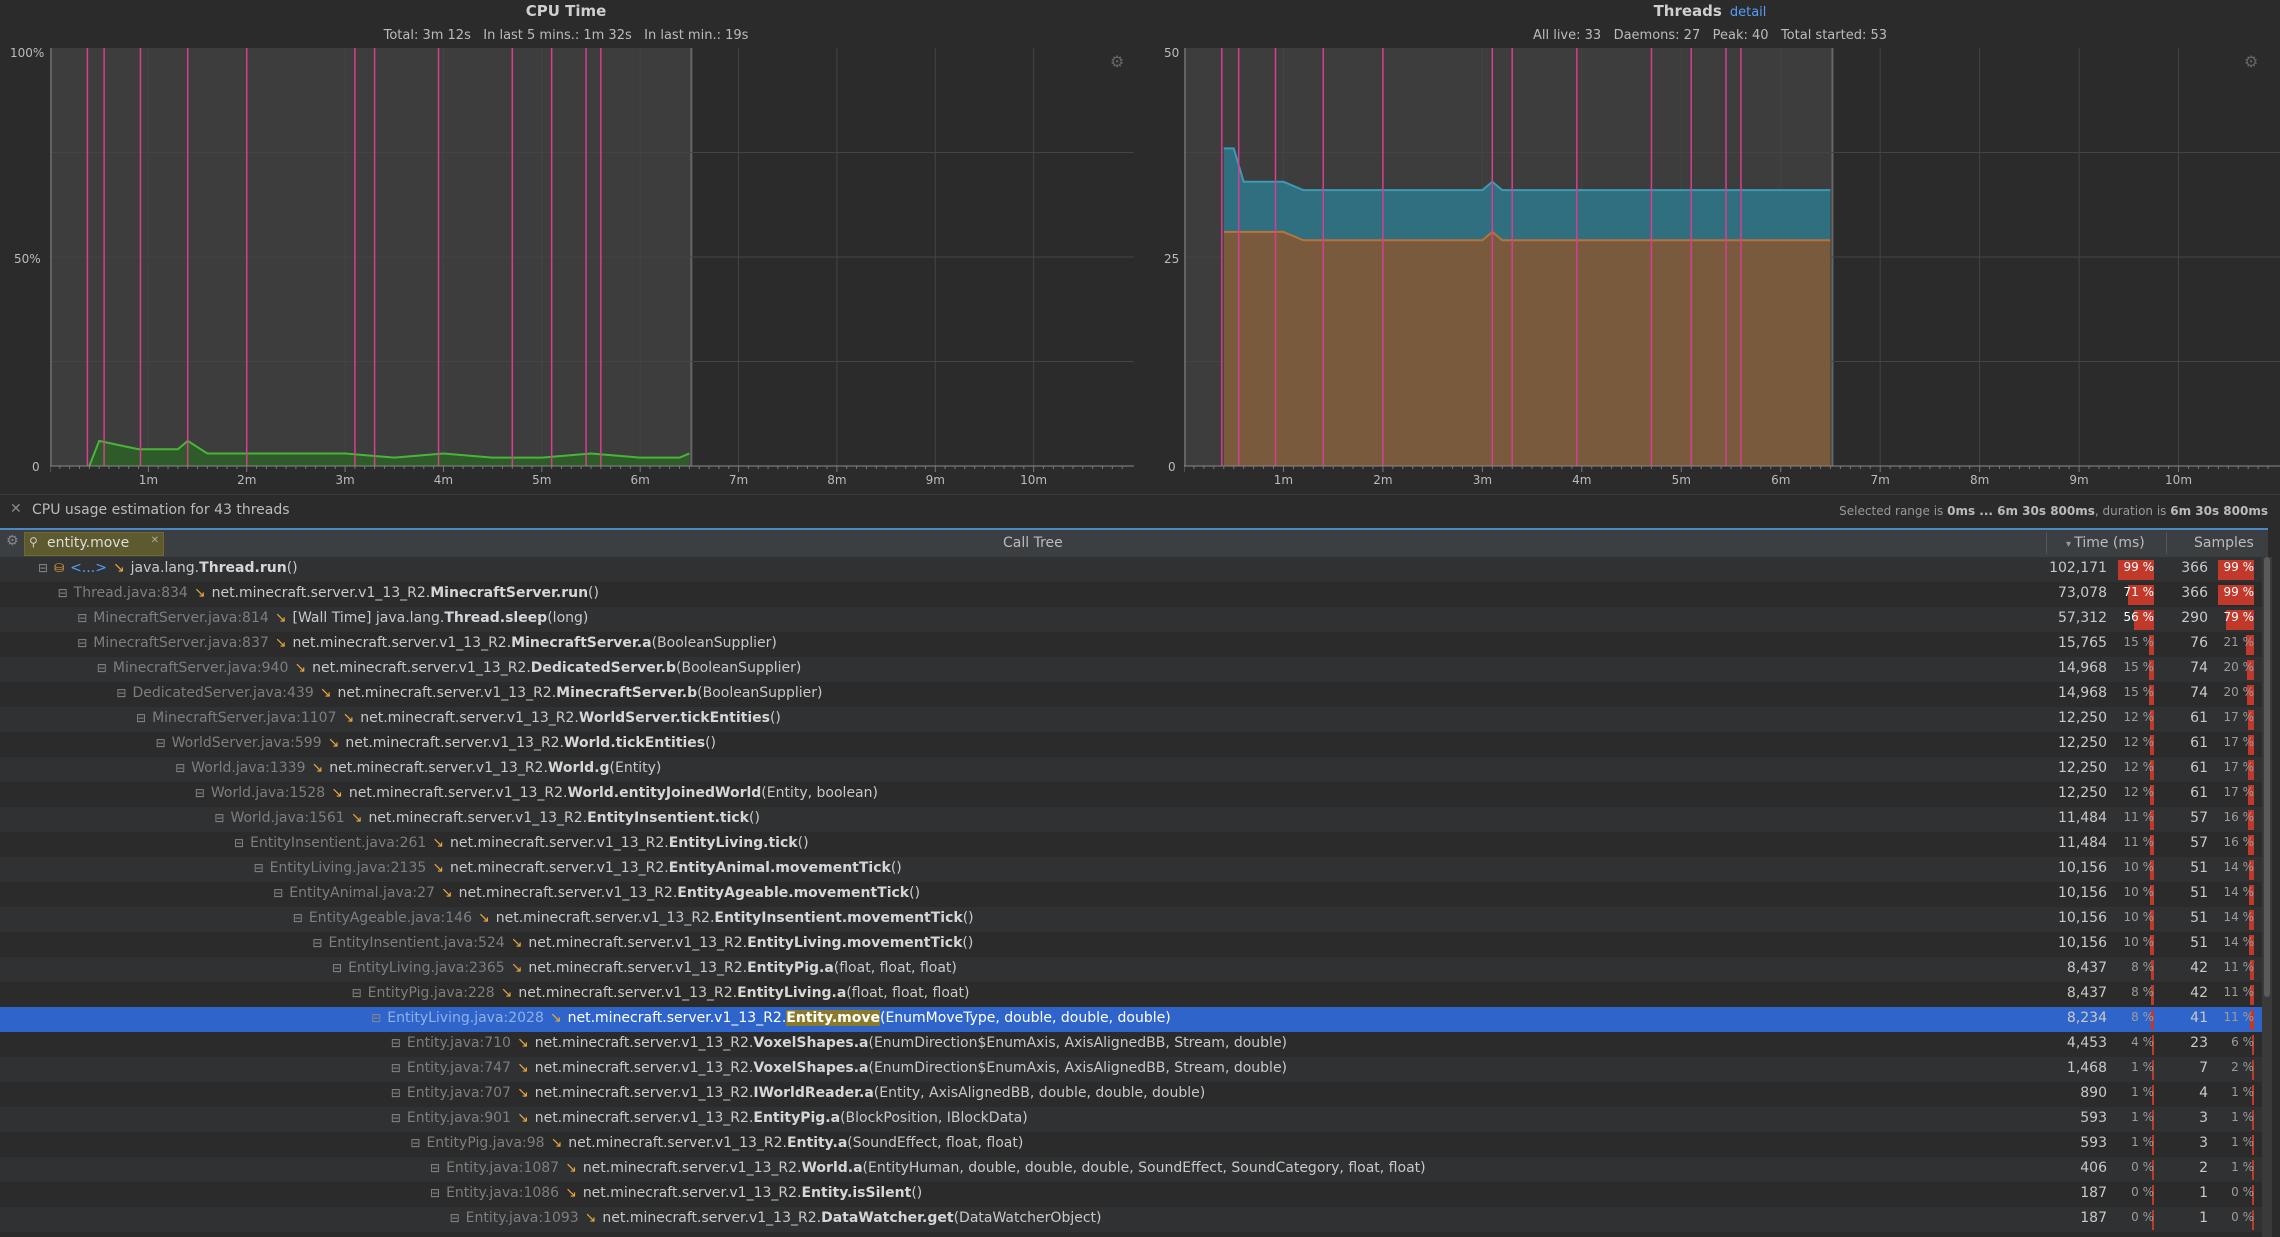  Describe the element at coordinates (155, 540) in the screenshot. I see `clear-search-icon: ✕` at that location.